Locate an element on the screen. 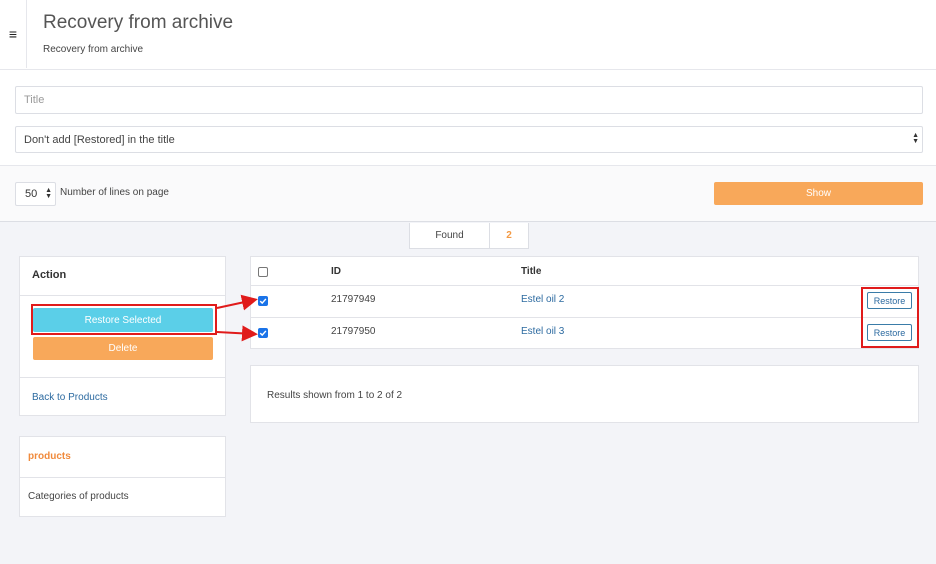  row-title-link: Estel oil 2 is located at coordinates (542, 299).